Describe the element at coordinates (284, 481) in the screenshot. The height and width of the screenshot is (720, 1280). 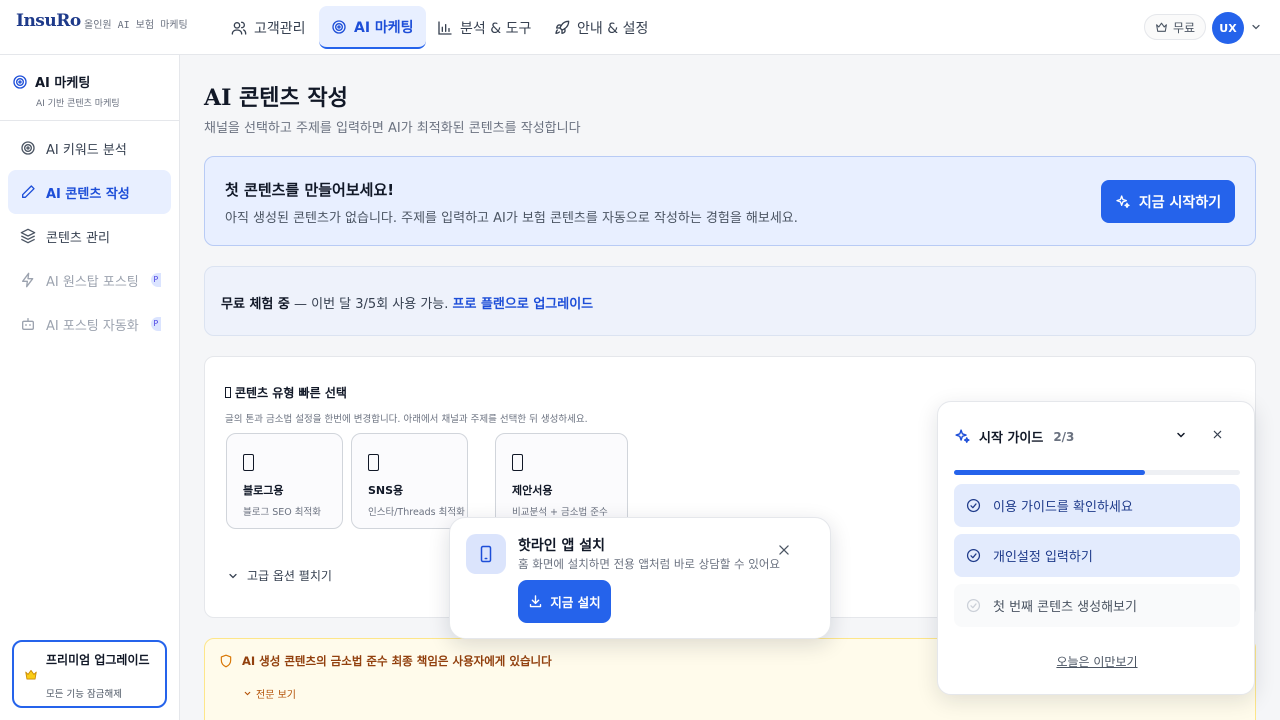
I see `type-card-blog: 블로그용 블로그 SEO 최적화` at that location.